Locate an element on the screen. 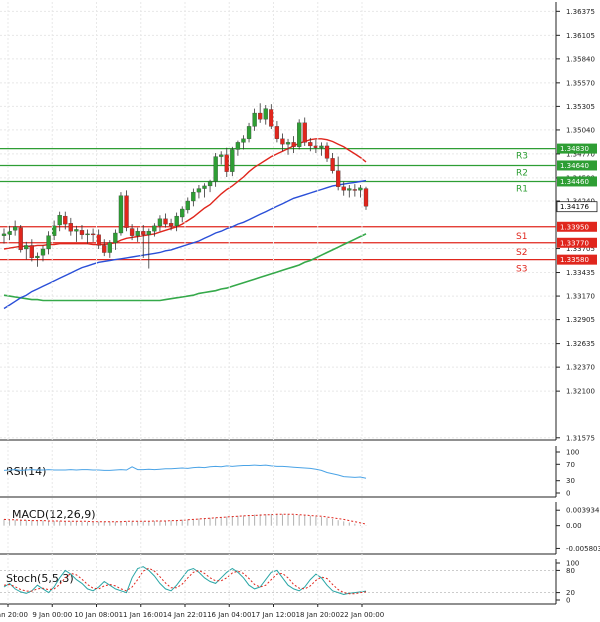 This screenshot has width=600, height=622. price-tick-label: 1.36105 is located at coordinates (580, 36).